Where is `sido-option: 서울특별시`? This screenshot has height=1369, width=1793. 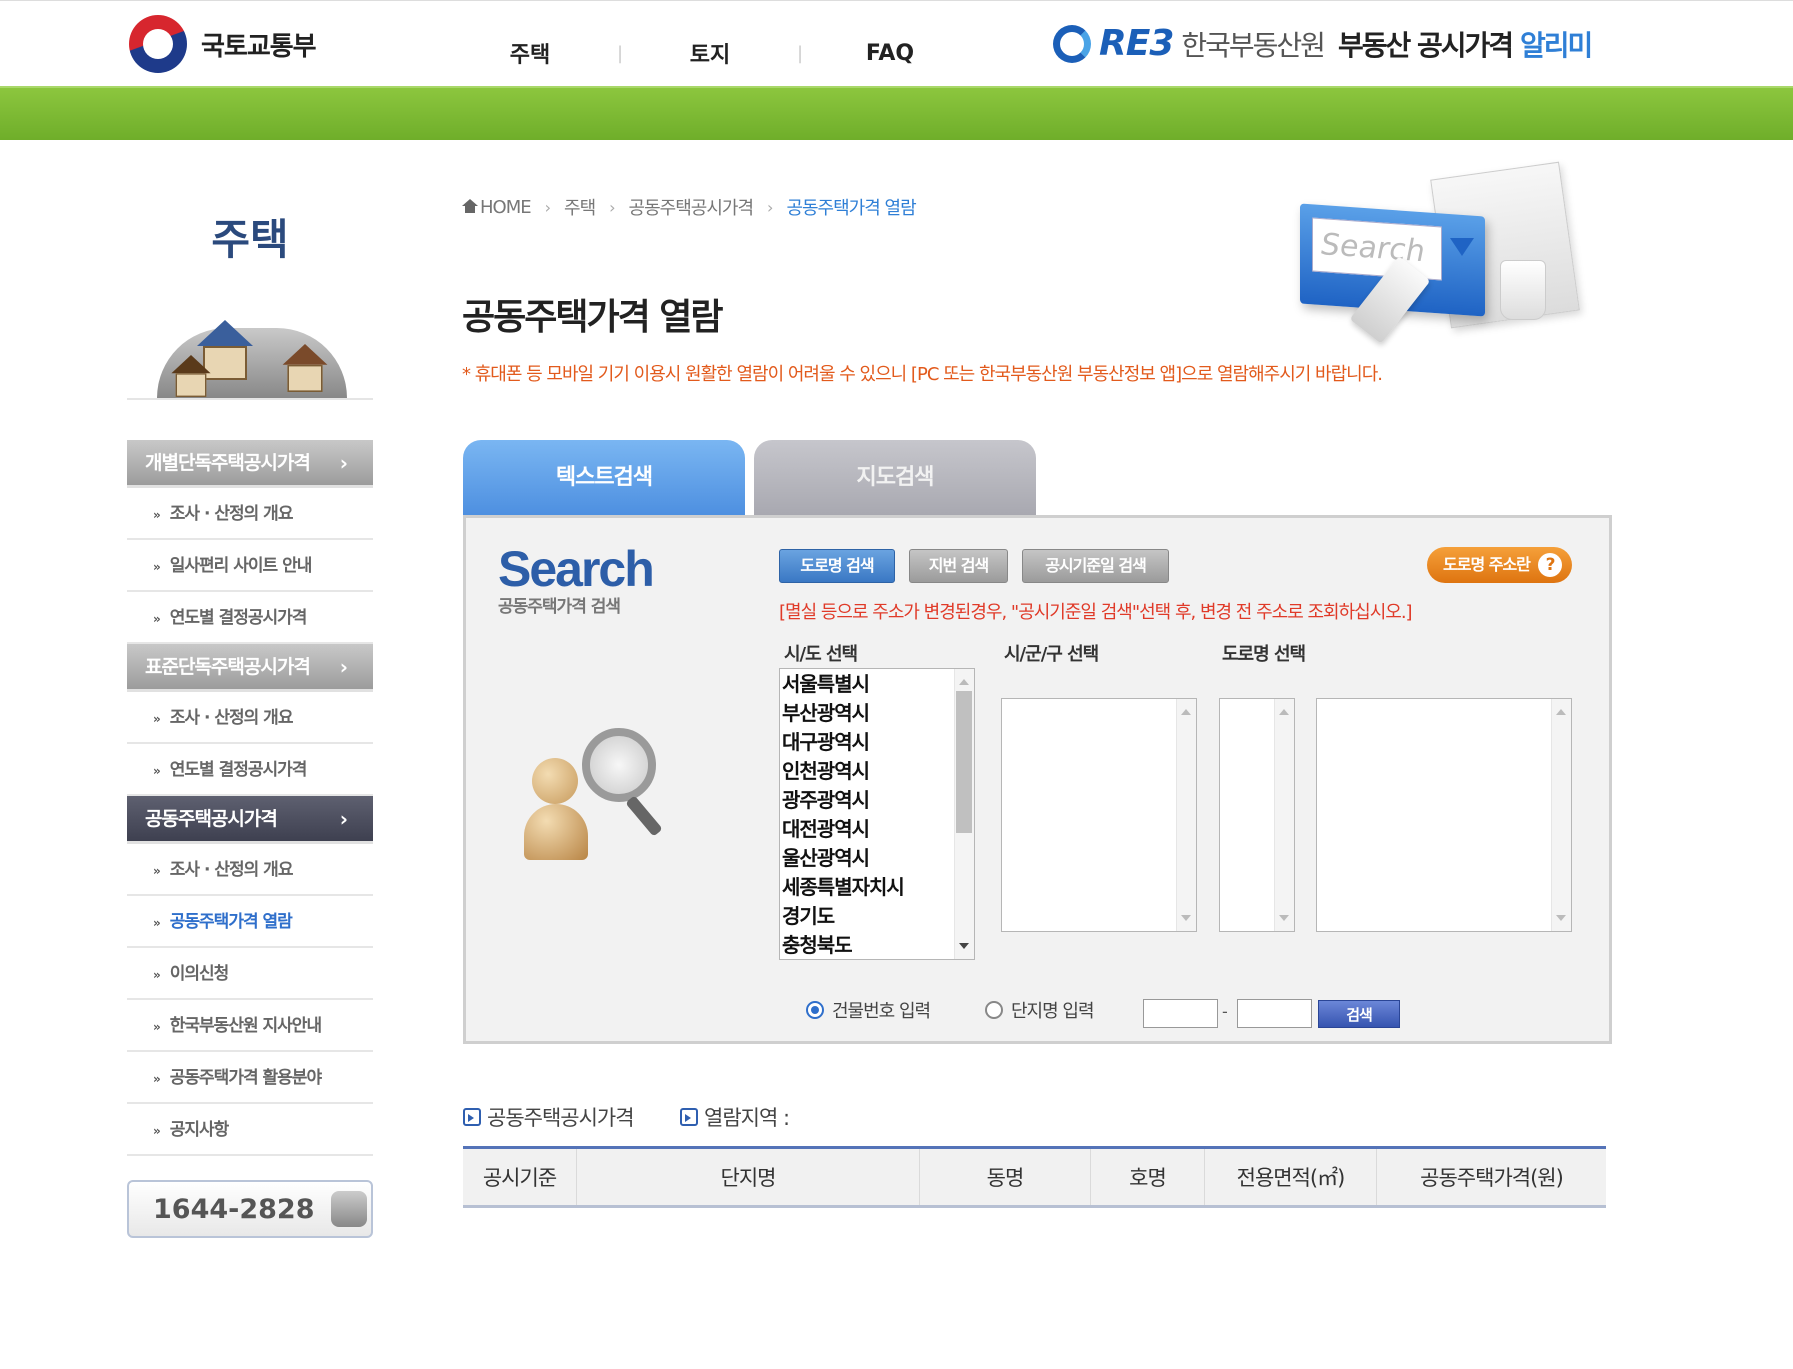
sido-option: 서울특별시 is located at coordinates (878, 684).